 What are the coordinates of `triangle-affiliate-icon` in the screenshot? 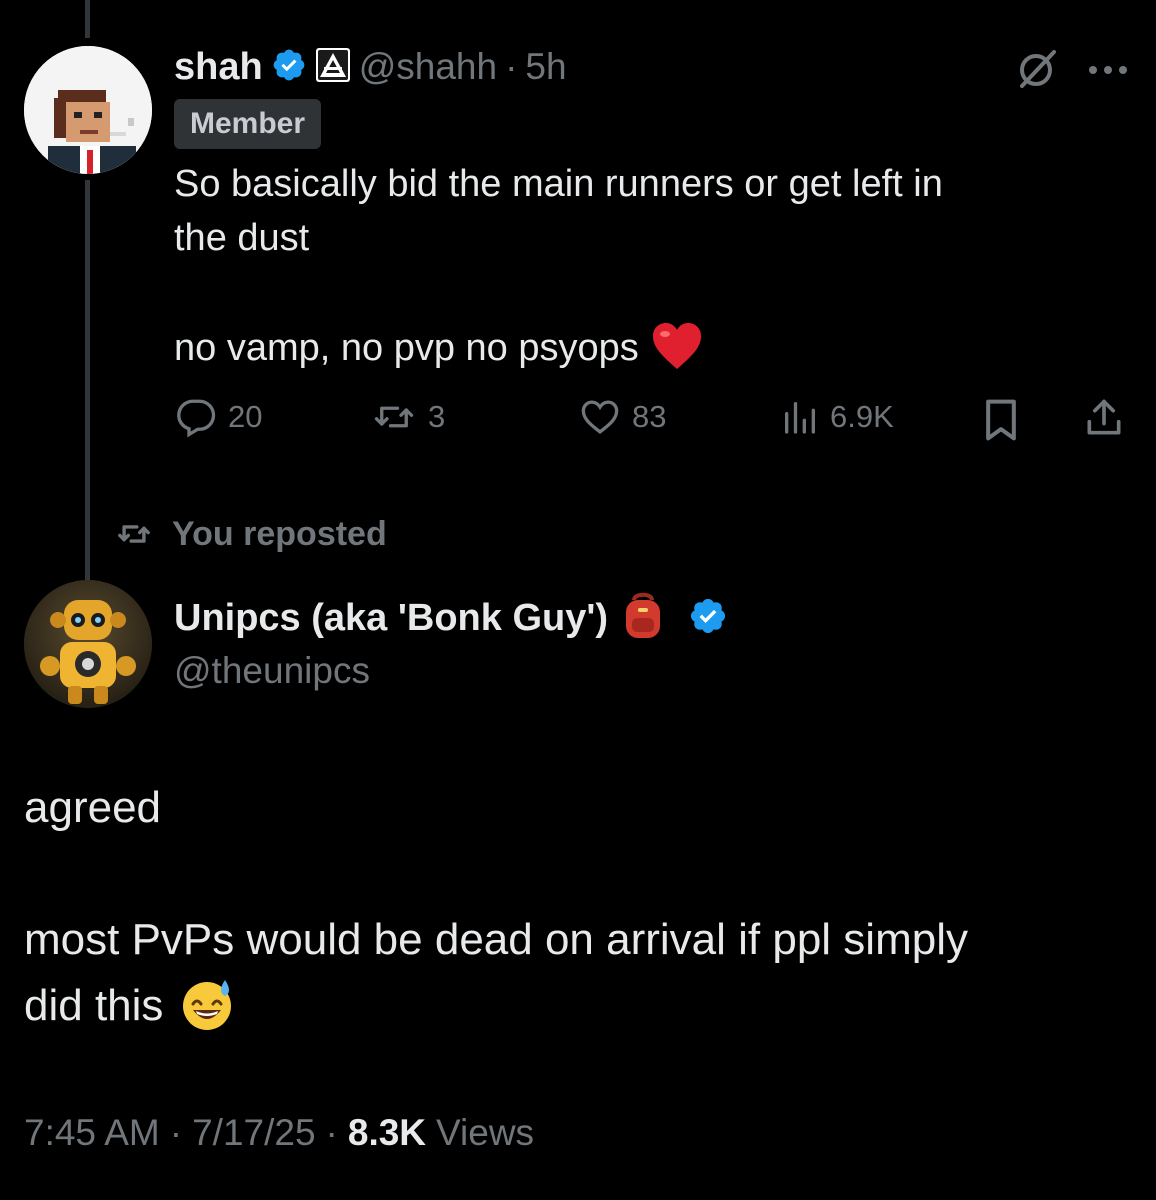 It's located at (333, 67).